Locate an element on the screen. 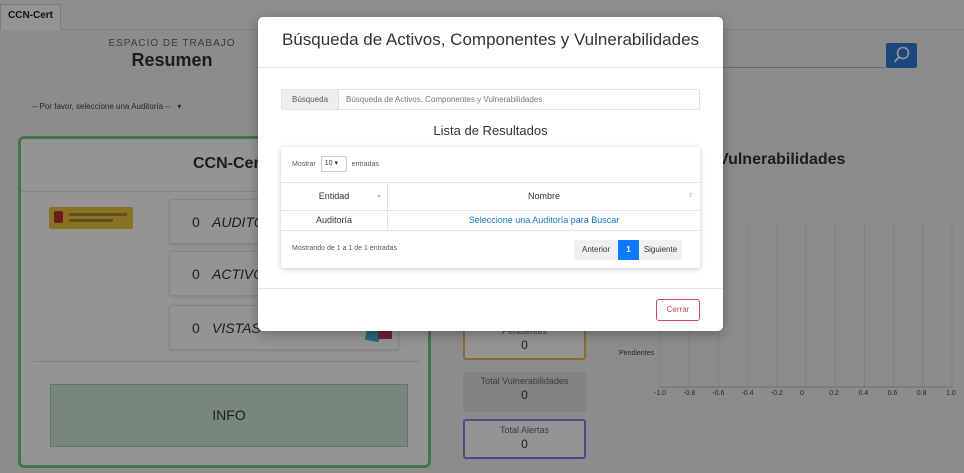 This screenshot has width=964, height=473. table-header: Entidad ▲ Nombre ⇕ is located at coordinates (490, 196).